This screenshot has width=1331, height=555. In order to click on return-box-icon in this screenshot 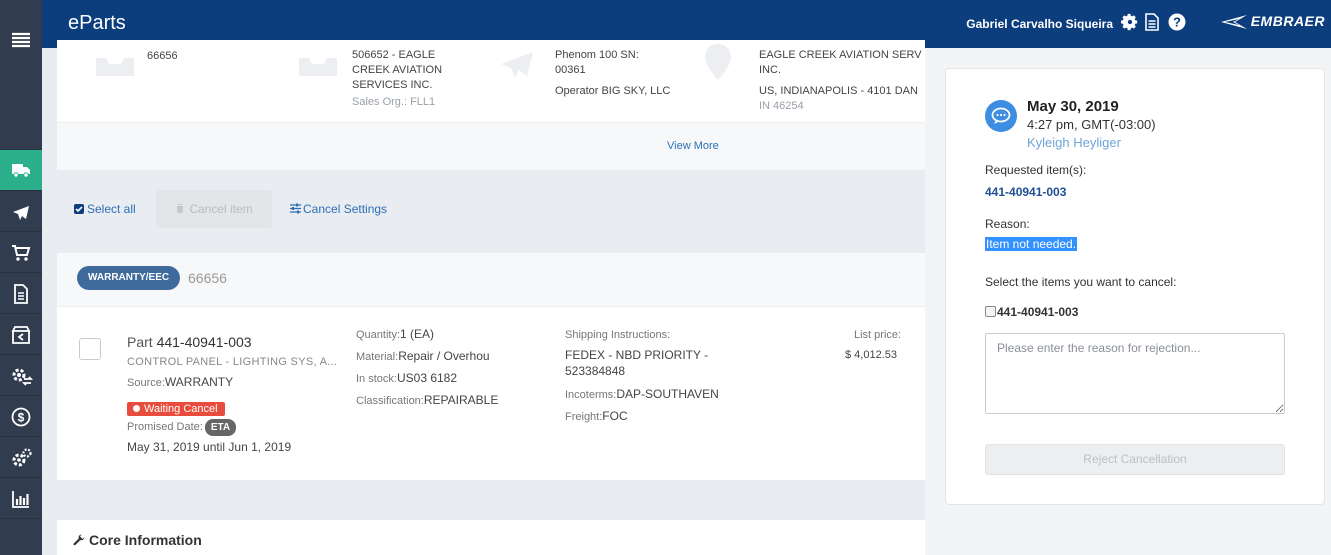, I will do `click(21, 335)`.